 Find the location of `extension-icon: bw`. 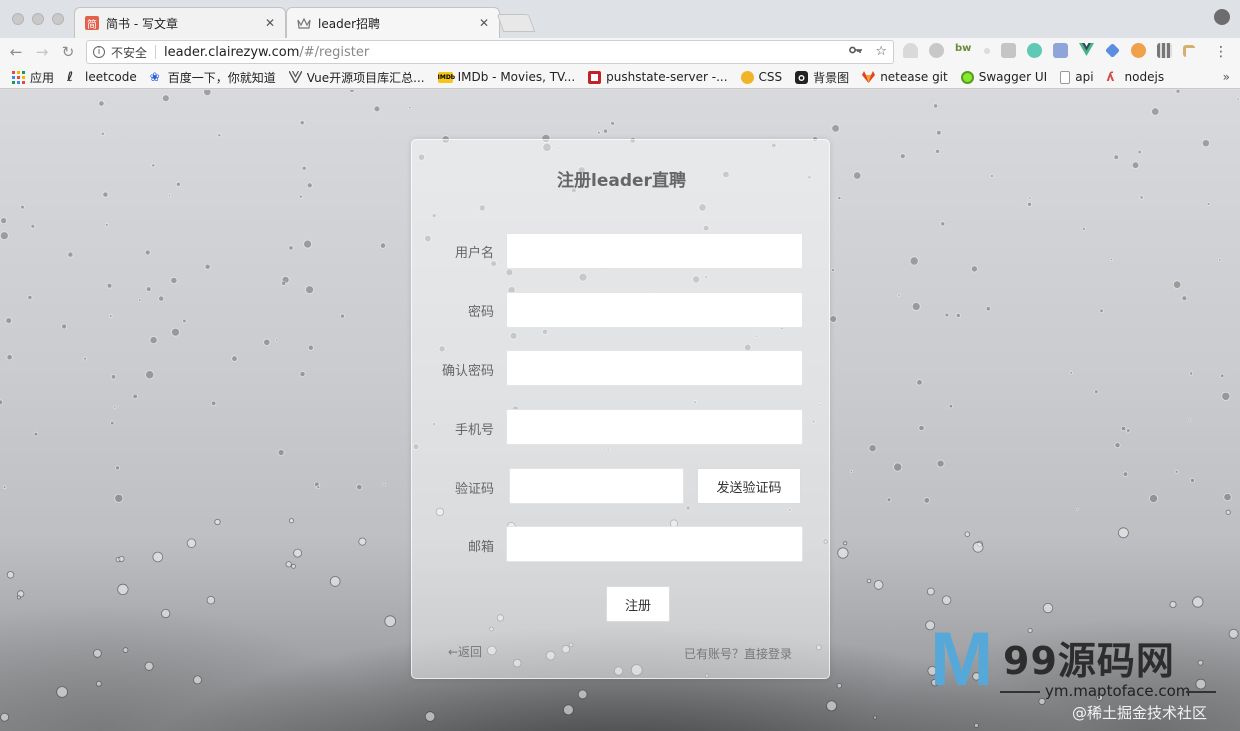

extension-icon: bw is located at coordinates (964, 50).